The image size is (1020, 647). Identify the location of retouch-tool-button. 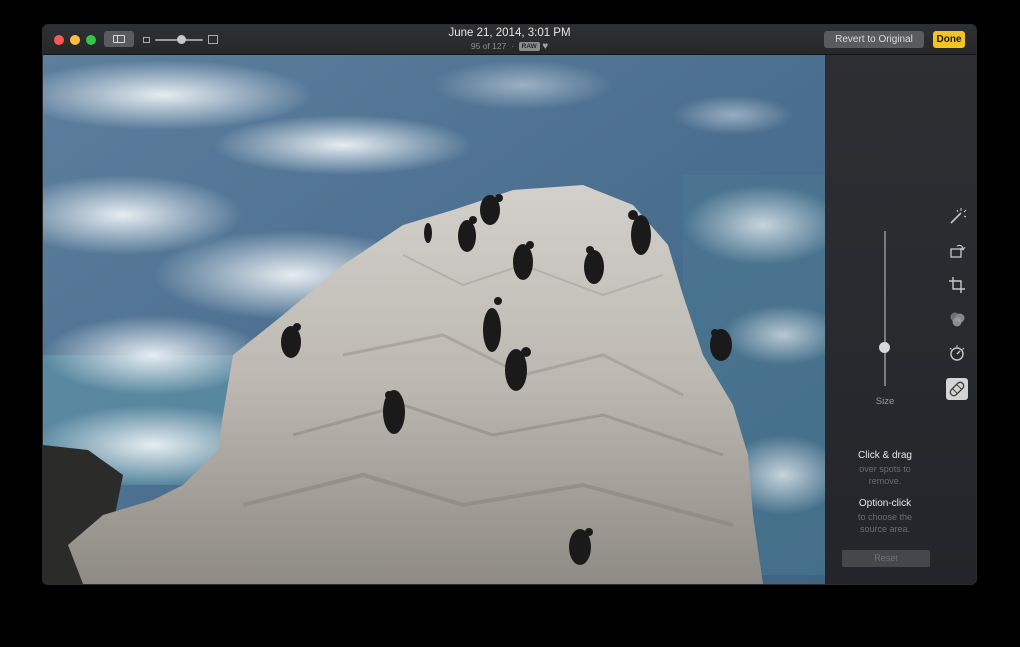
(957, 389).